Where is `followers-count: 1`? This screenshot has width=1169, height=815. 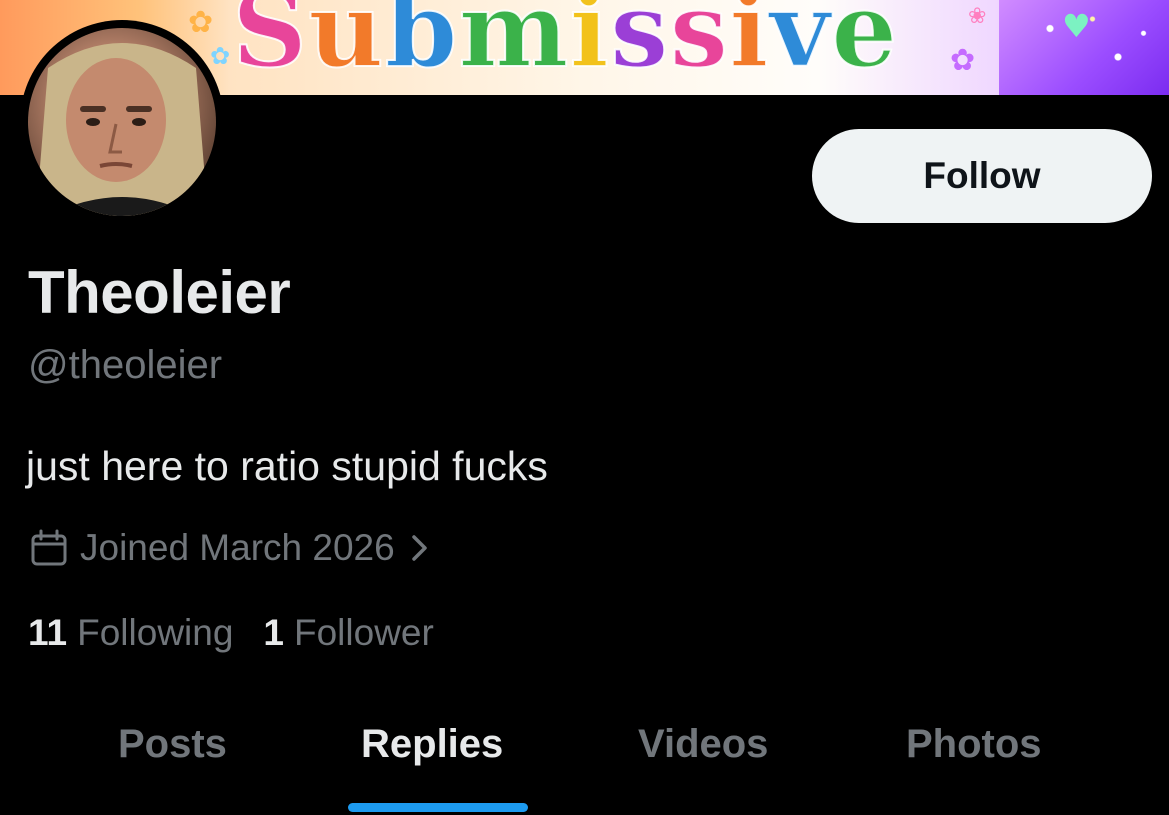
followers-count: 1 is located at coordinates (273, 632).